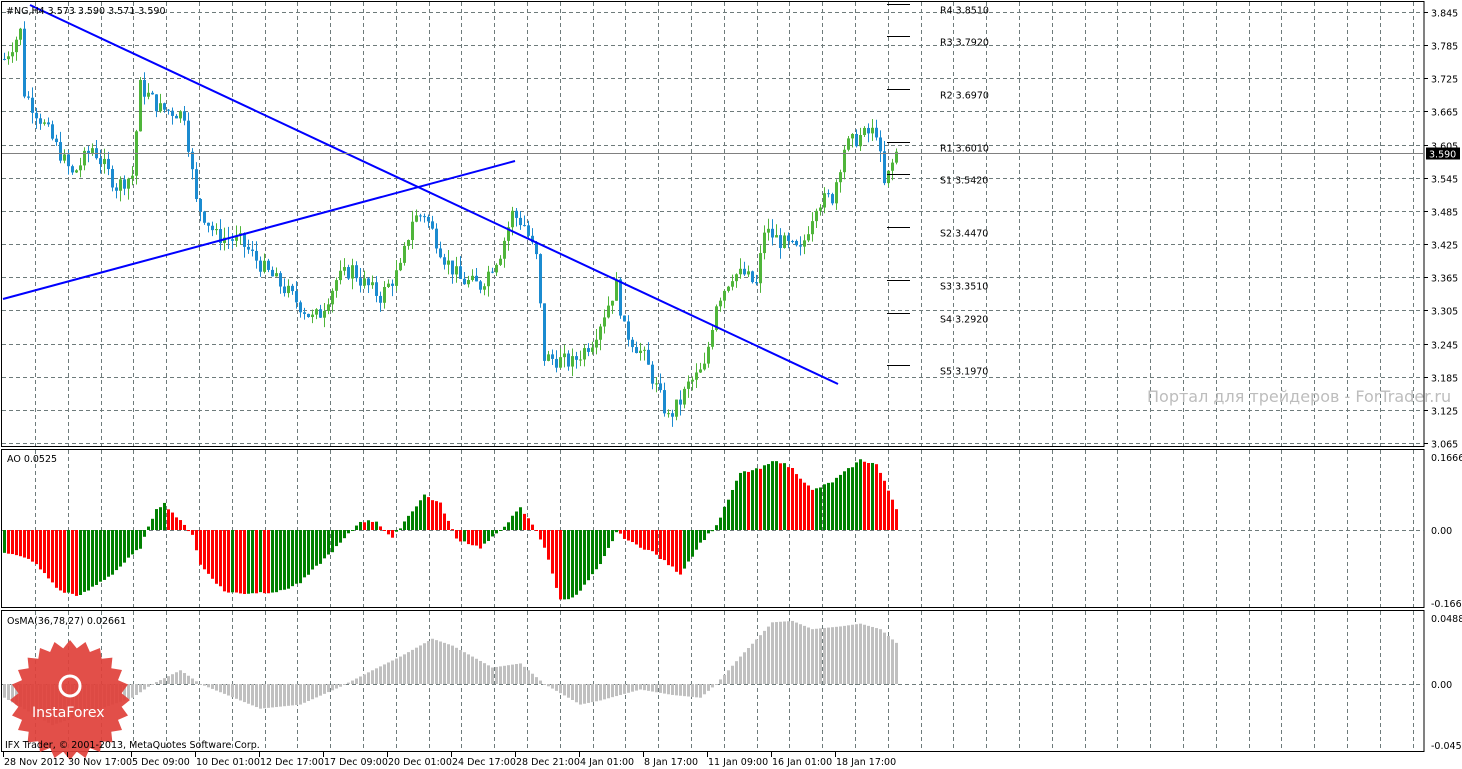  What do you see at coordinates (1446, 619) in the screenshot?
I see `osma-tick-label: 0.04887` at bounding box center [1446, 619].